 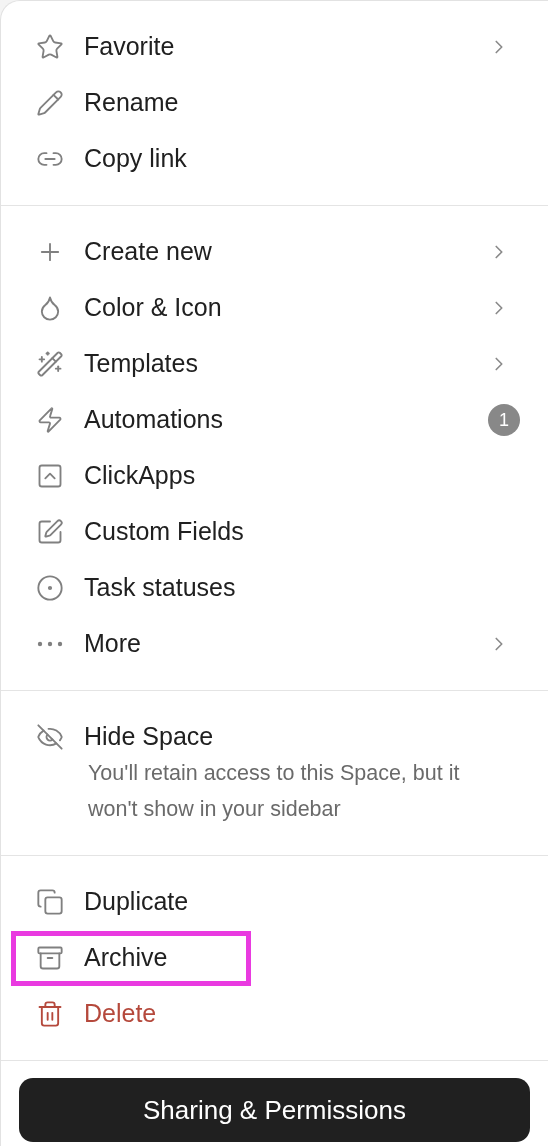 I want to click on edit-square-icon, so click(x=50, y=532).